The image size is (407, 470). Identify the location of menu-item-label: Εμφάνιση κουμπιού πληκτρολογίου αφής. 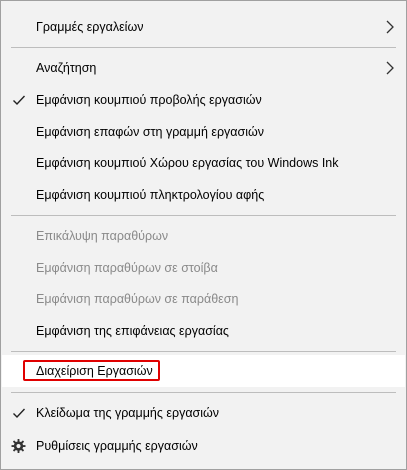
(150, 195).